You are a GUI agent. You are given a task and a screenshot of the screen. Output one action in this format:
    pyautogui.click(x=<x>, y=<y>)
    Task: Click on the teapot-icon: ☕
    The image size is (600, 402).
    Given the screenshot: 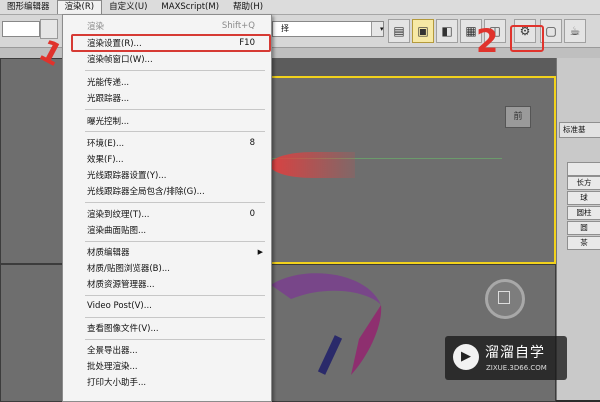 What is the action you would take?
    pyautogui.click(x=575, y=31)
    